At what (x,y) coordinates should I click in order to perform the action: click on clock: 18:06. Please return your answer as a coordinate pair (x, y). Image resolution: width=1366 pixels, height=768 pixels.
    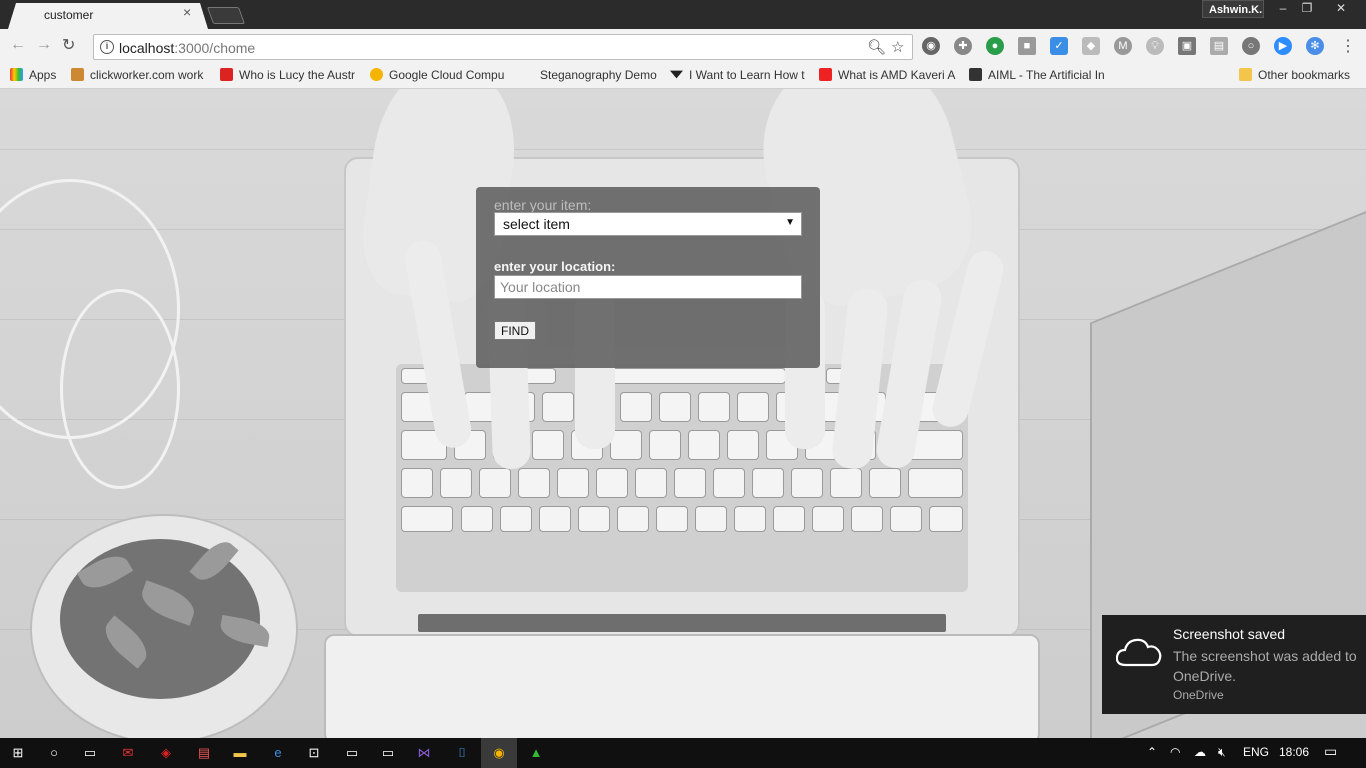
    Looking at the image, I should click on (1294, 752).